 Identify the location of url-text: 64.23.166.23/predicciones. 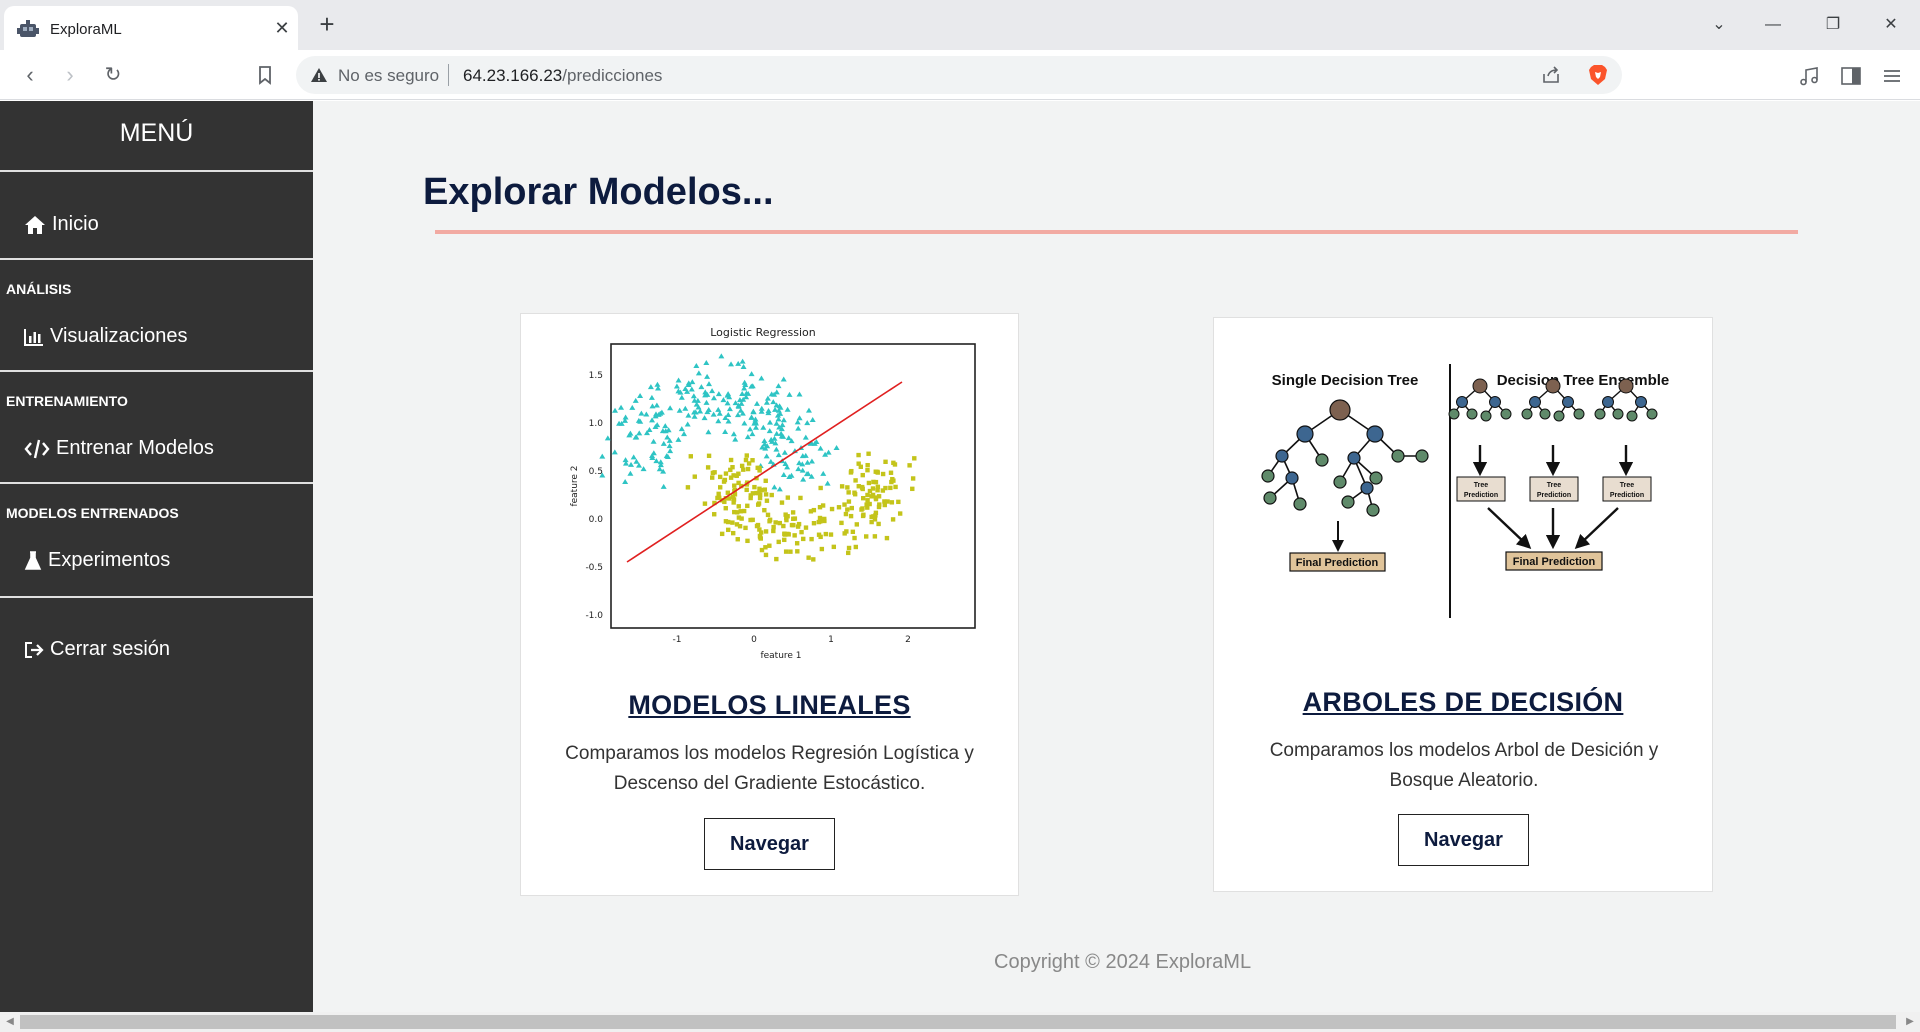
(562, 76).